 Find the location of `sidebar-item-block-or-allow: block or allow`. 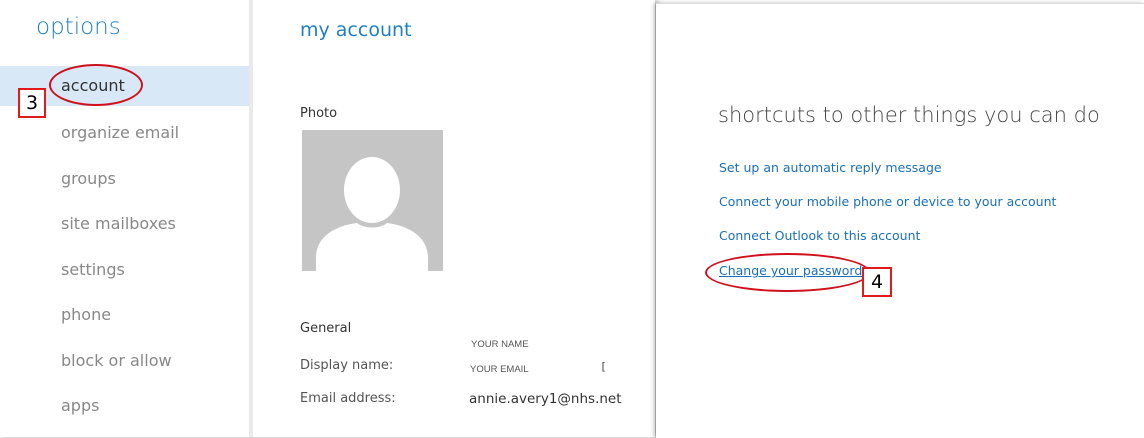

sidebar-item-block-or-allow: block or allow is located at coordinates (124, 361).